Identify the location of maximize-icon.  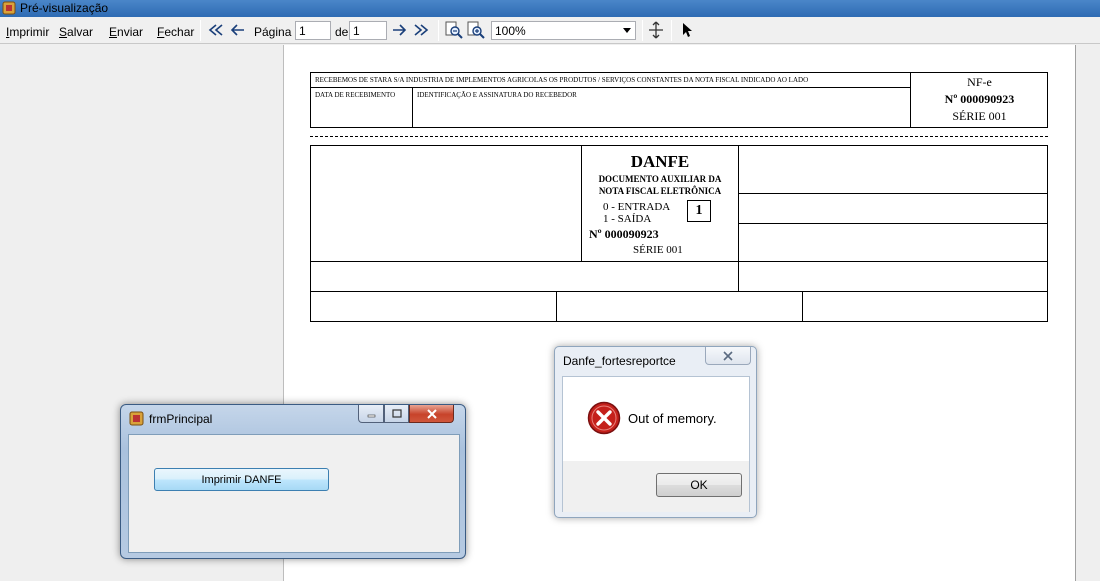
(396, 413).